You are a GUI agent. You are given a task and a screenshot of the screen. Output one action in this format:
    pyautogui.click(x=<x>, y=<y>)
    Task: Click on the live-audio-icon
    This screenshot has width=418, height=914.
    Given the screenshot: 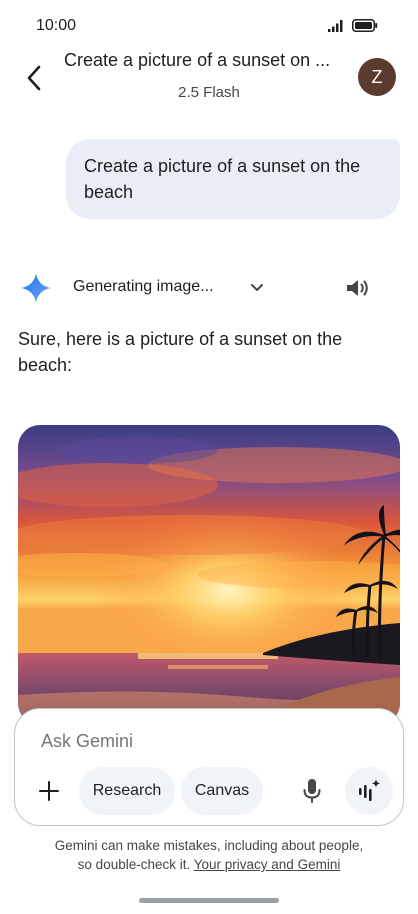 What is the action you would take?
    pyautogui.click(x=370, y=790)
    